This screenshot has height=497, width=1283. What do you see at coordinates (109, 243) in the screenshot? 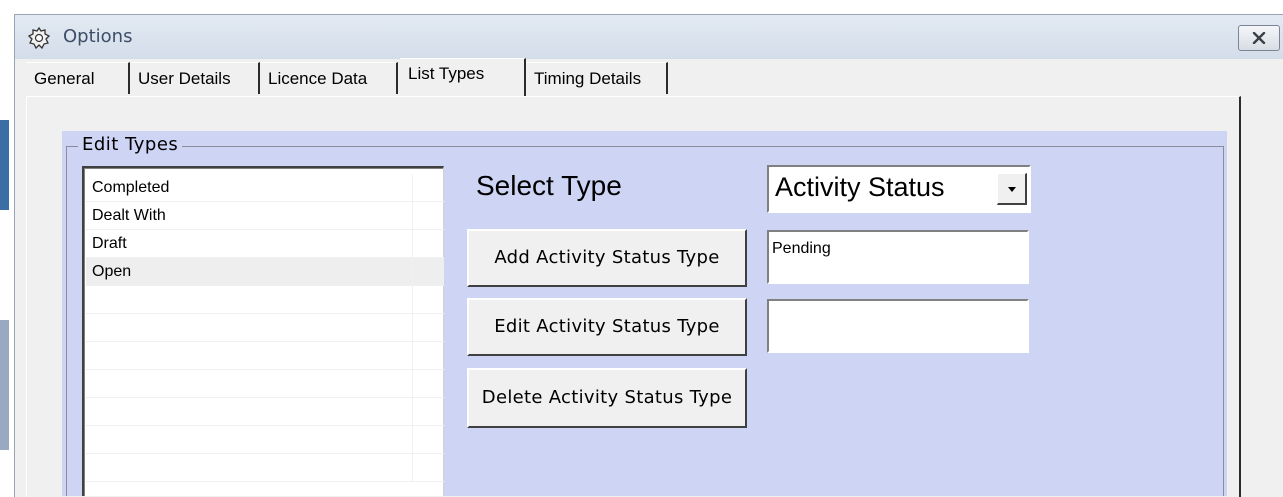
I see `list-item-label: Draft` at bounding box center [109, 243].